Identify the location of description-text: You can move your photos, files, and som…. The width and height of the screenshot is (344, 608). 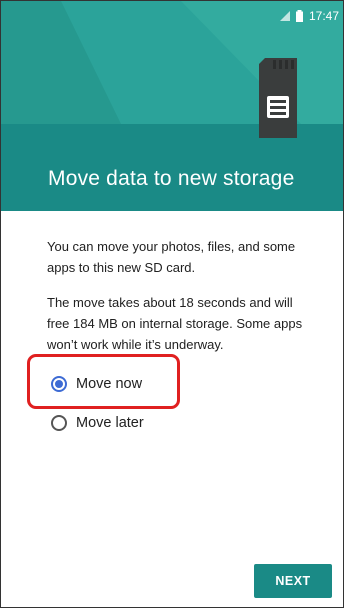
(171, 257).